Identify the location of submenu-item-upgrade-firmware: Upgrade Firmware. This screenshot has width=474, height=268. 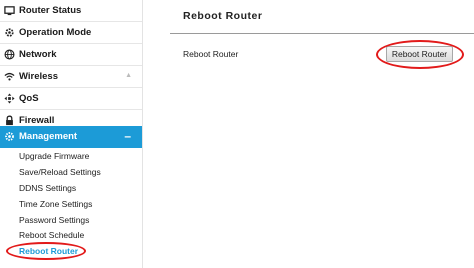
(54, 156).